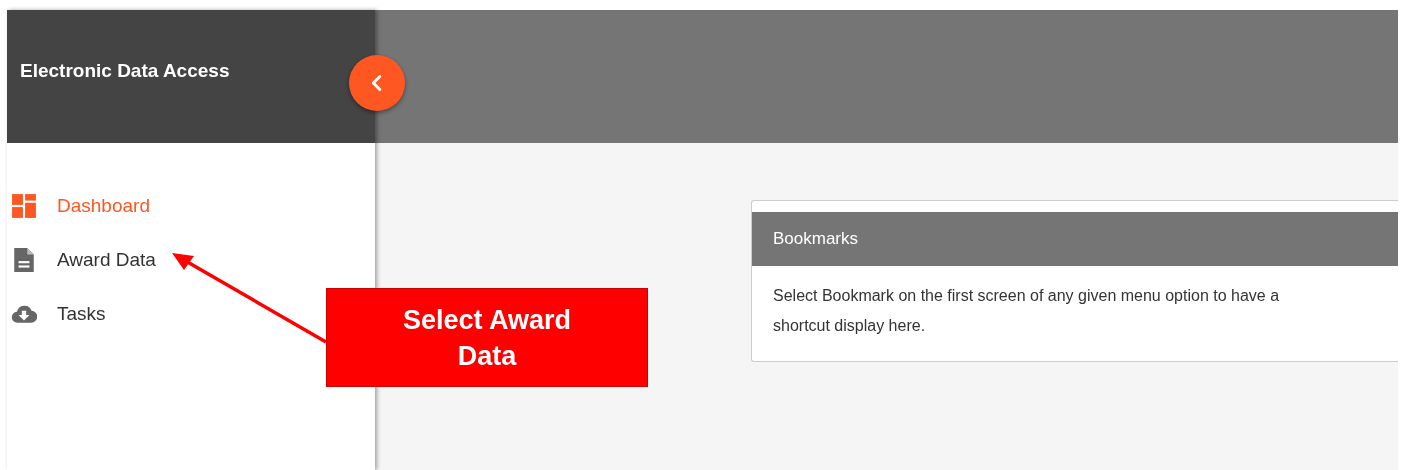 The height and width of the screenshot is (470, 1405). Describe the element at coordinates (125, 71) in the screenshot. I see `app-title: Electronic Data Access` at that location.